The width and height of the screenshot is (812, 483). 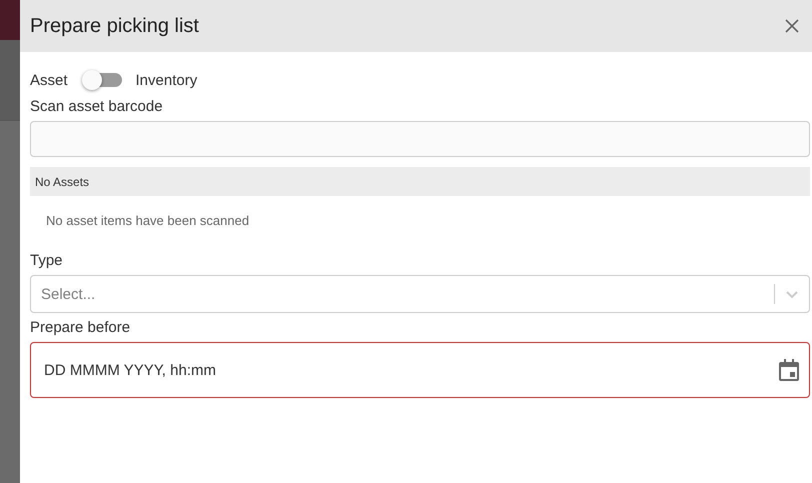 I want to click on close-button, so click(x=792, y=26).